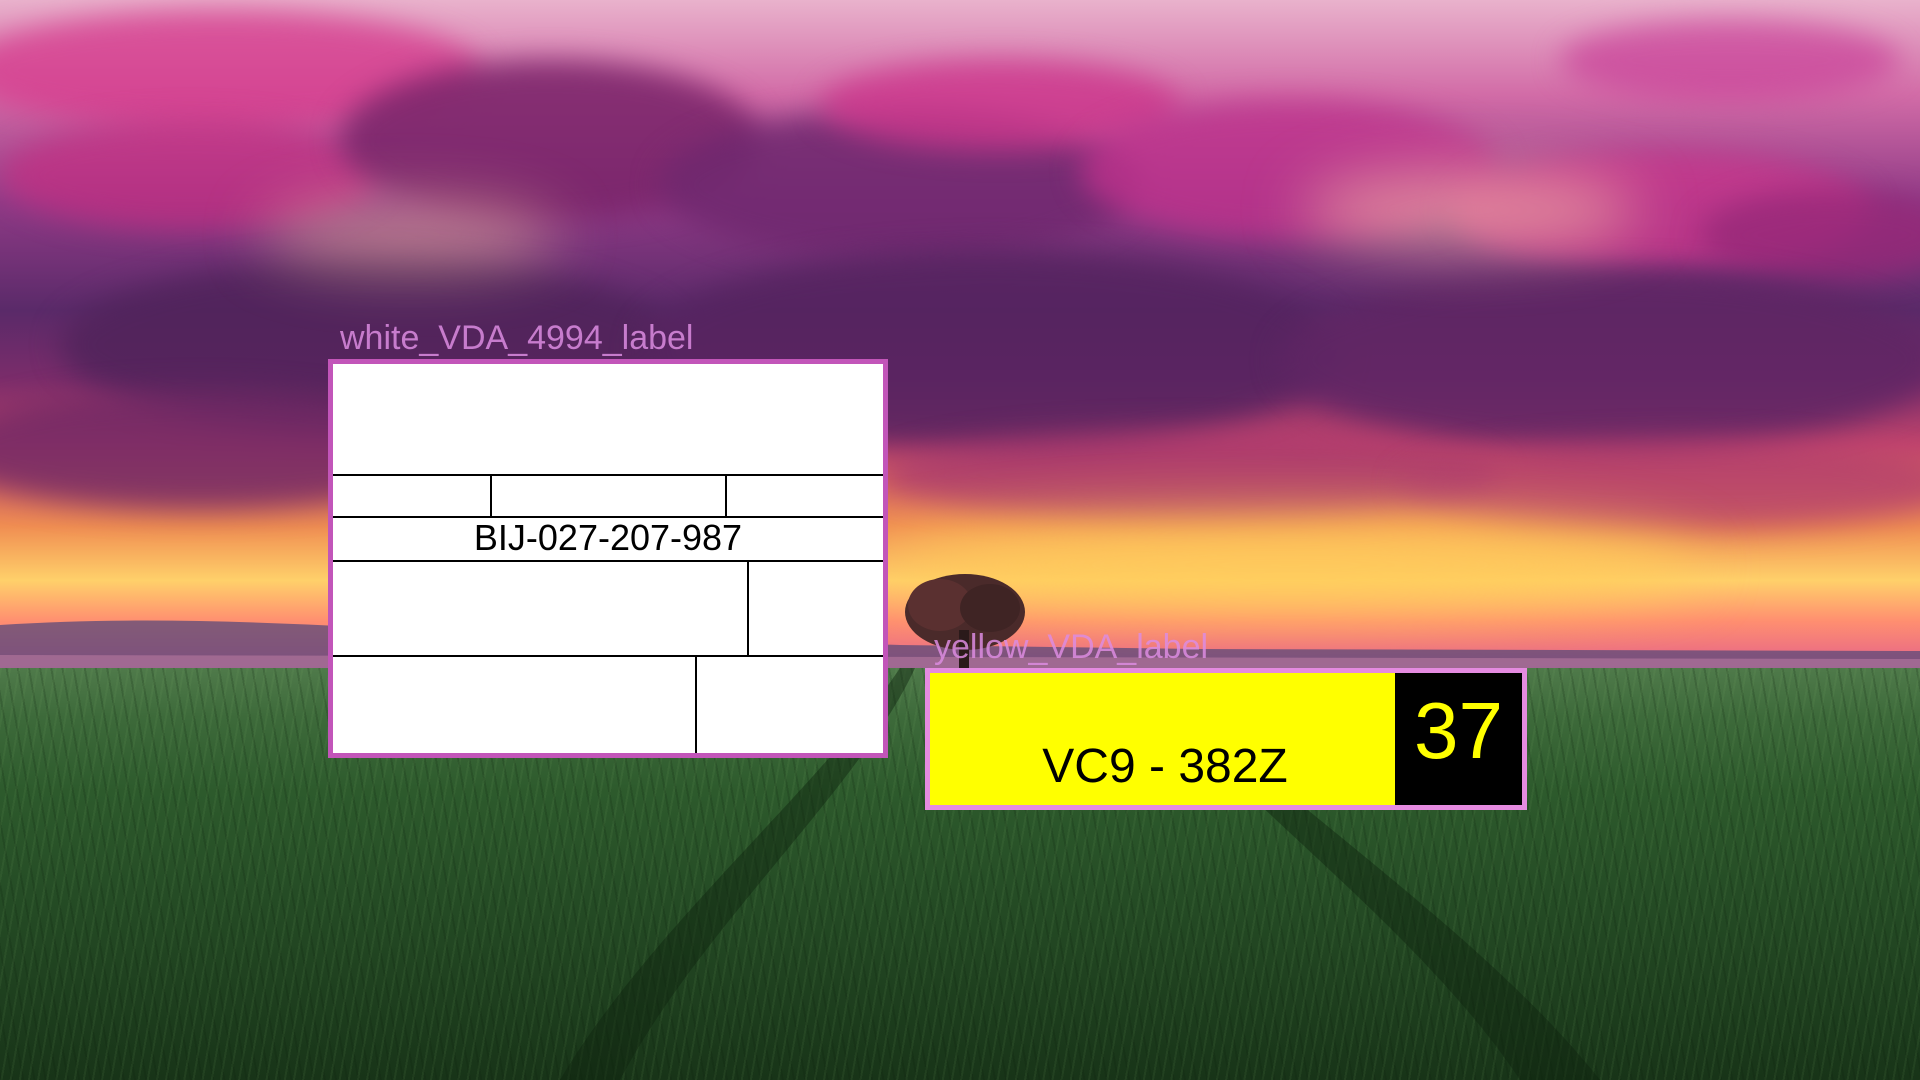  What do you see at coordinates (1071, 647) in the screenshot?
I see `yellow-label-caption: yellow_VDA_label` at bounding box center [1071, 647].